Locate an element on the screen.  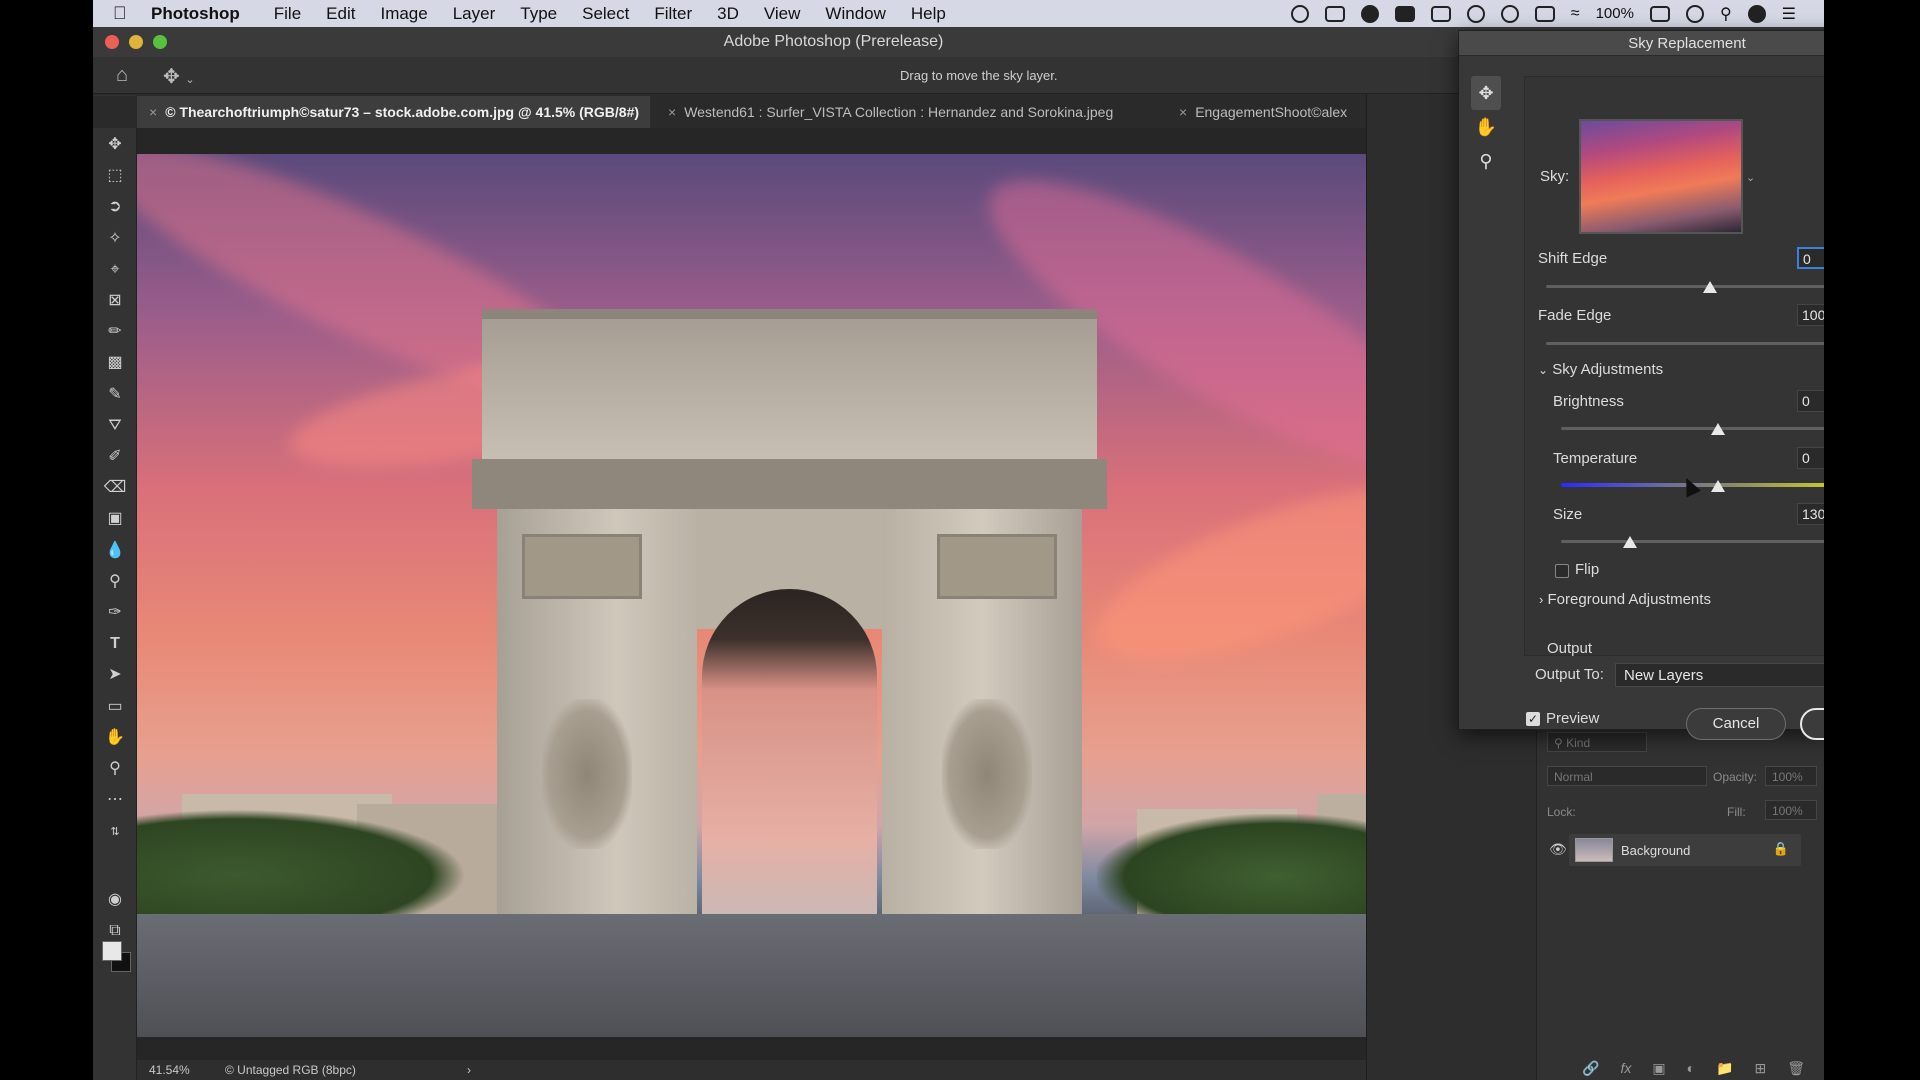
menu-view: View is located at coordinates (782, 14).